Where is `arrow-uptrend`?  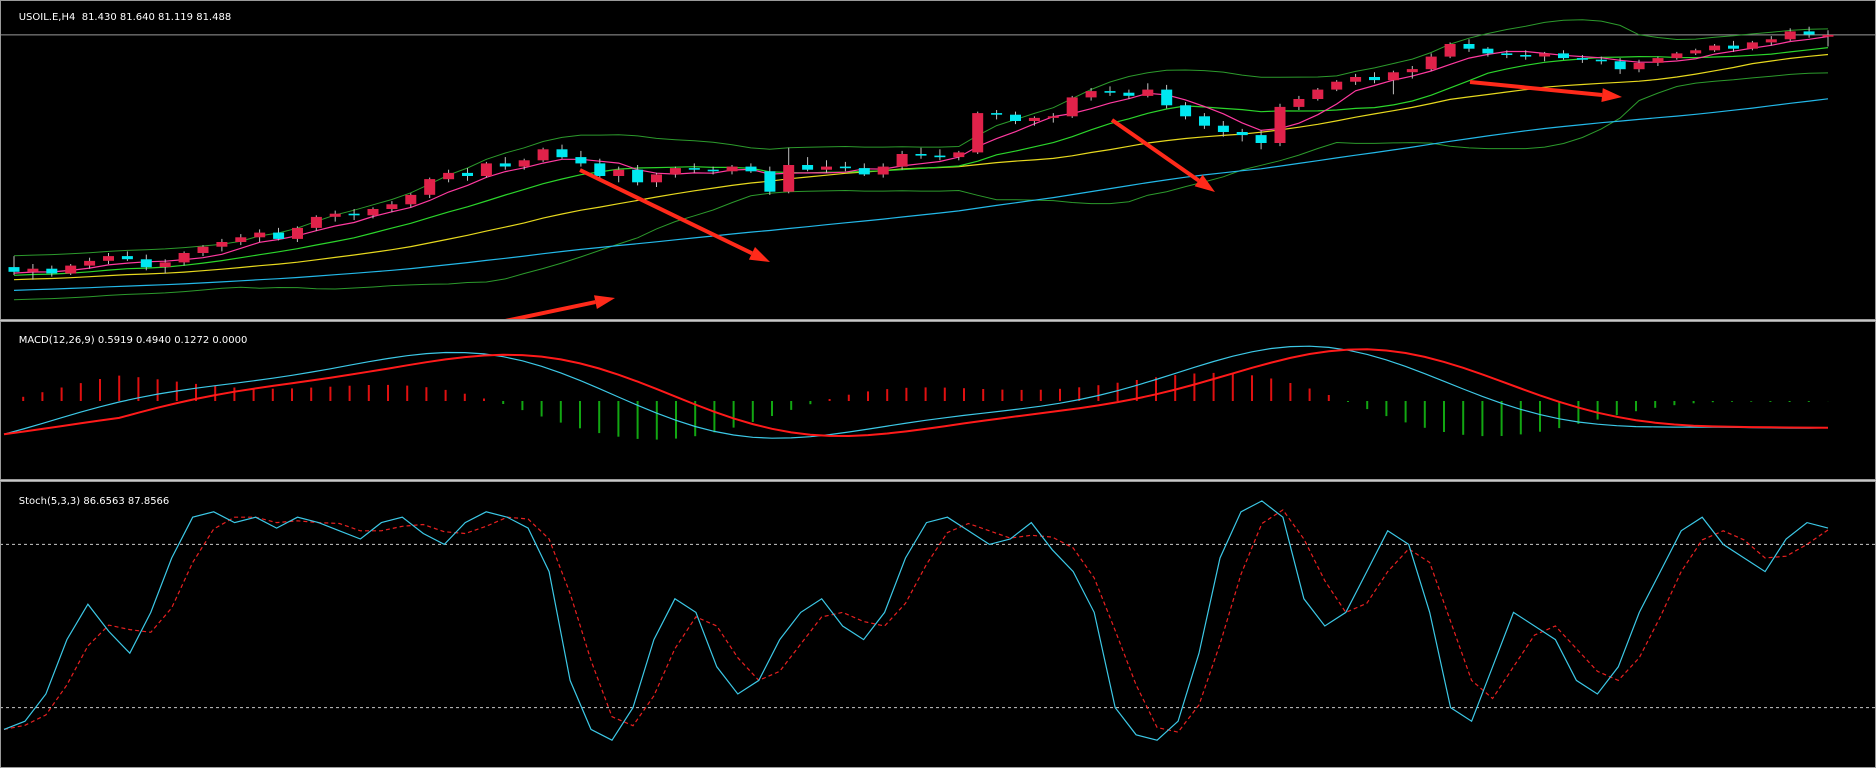 arrow-uptrend is located at coordinates (560, 307).